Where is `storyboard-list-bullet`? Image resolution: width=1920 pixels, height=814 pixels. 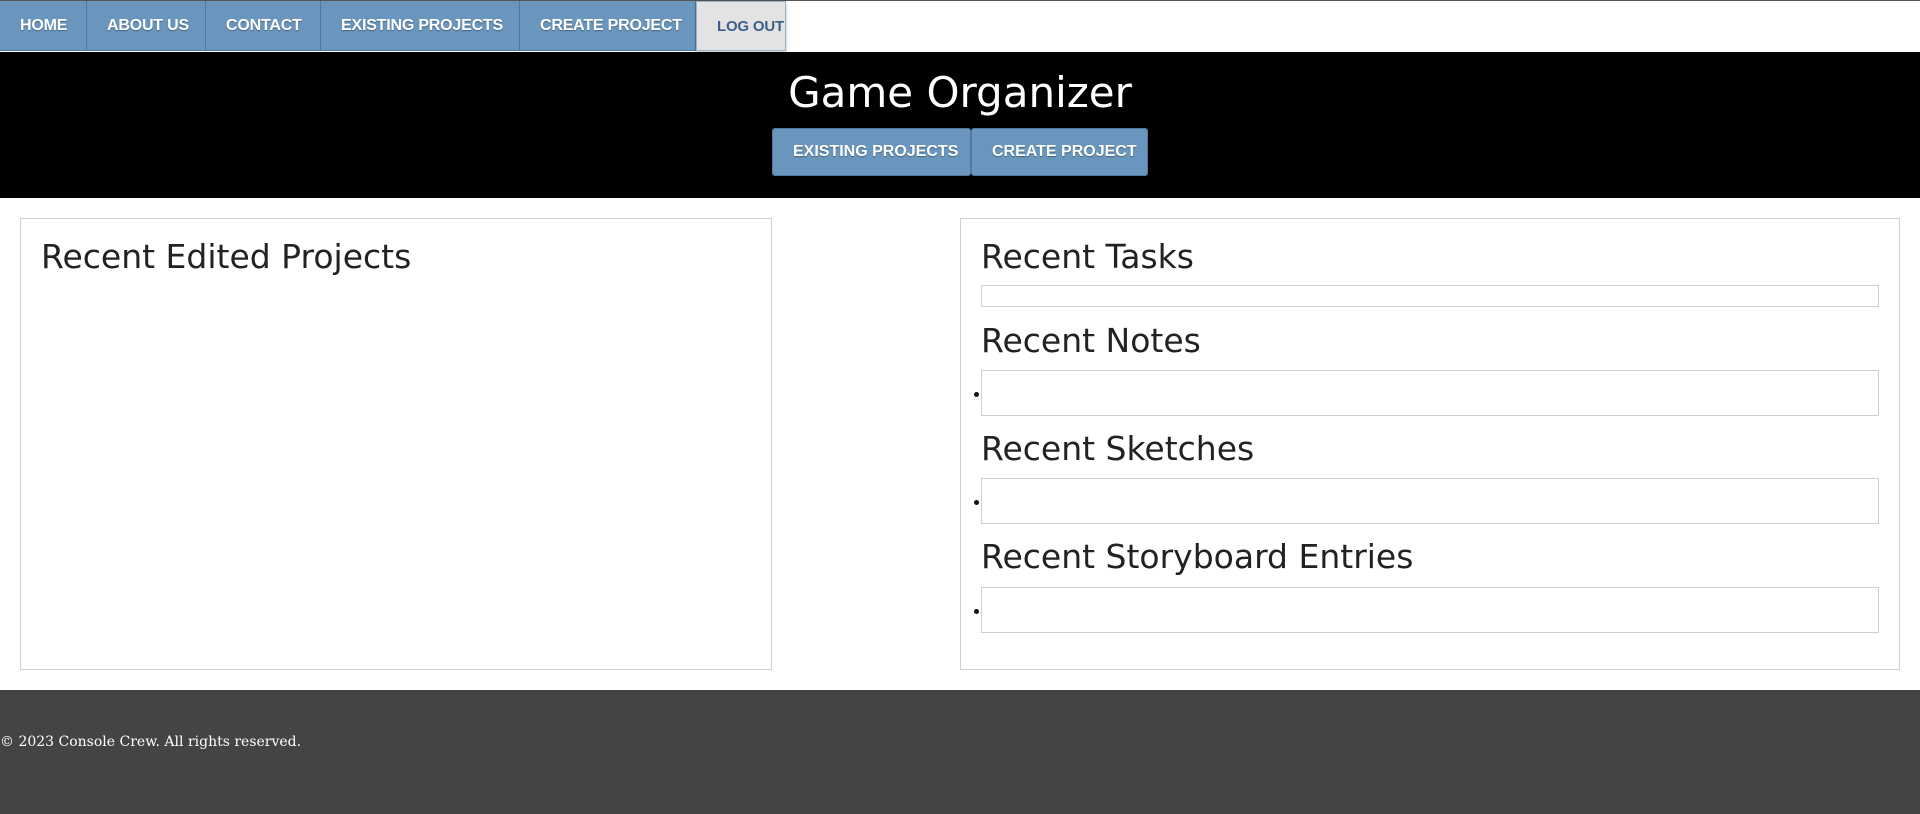
storyboard-list-bullet is located at coordinates (976, 611).